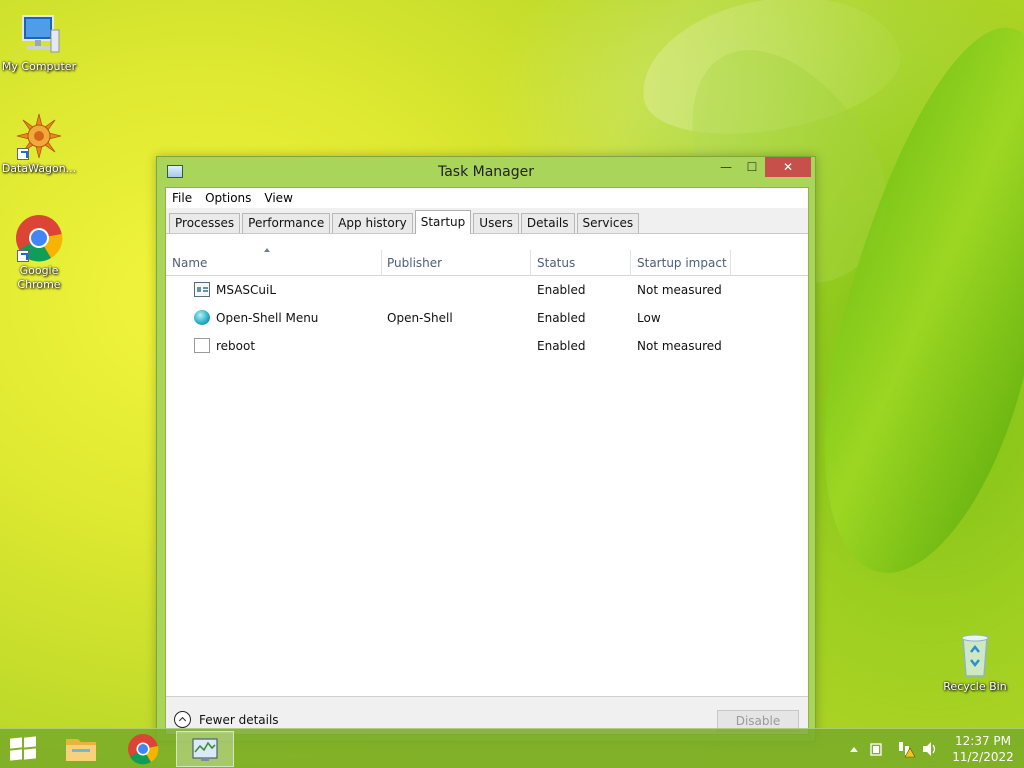 The height and width of the screenshot is (768, 1024). What do you see at coordinates (182, 198) in the screenshot?
I see `menu-file: File` at bounding box center [182, 198].